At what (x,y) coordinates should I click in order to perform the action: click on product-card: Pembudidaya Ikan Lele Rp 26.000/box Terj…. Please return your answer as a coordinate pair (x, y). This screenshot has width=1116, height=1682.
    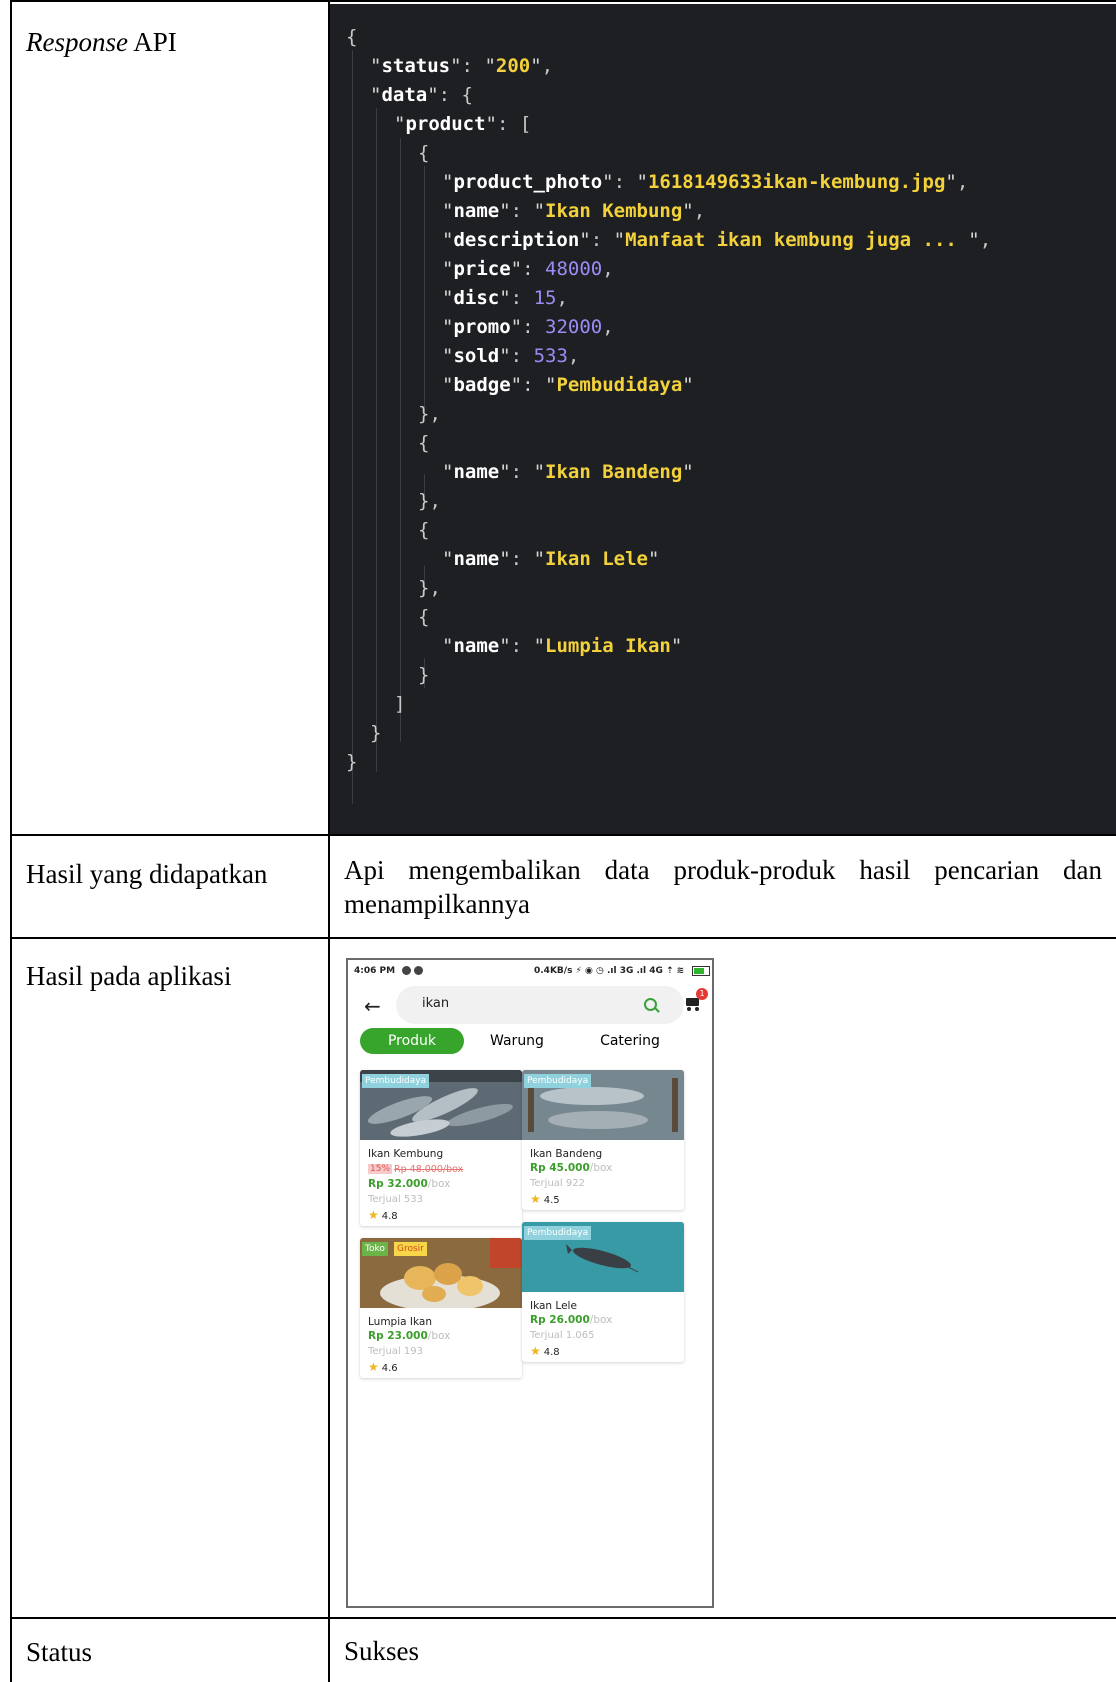
    Looking at the image, I should click on (603, 1292).